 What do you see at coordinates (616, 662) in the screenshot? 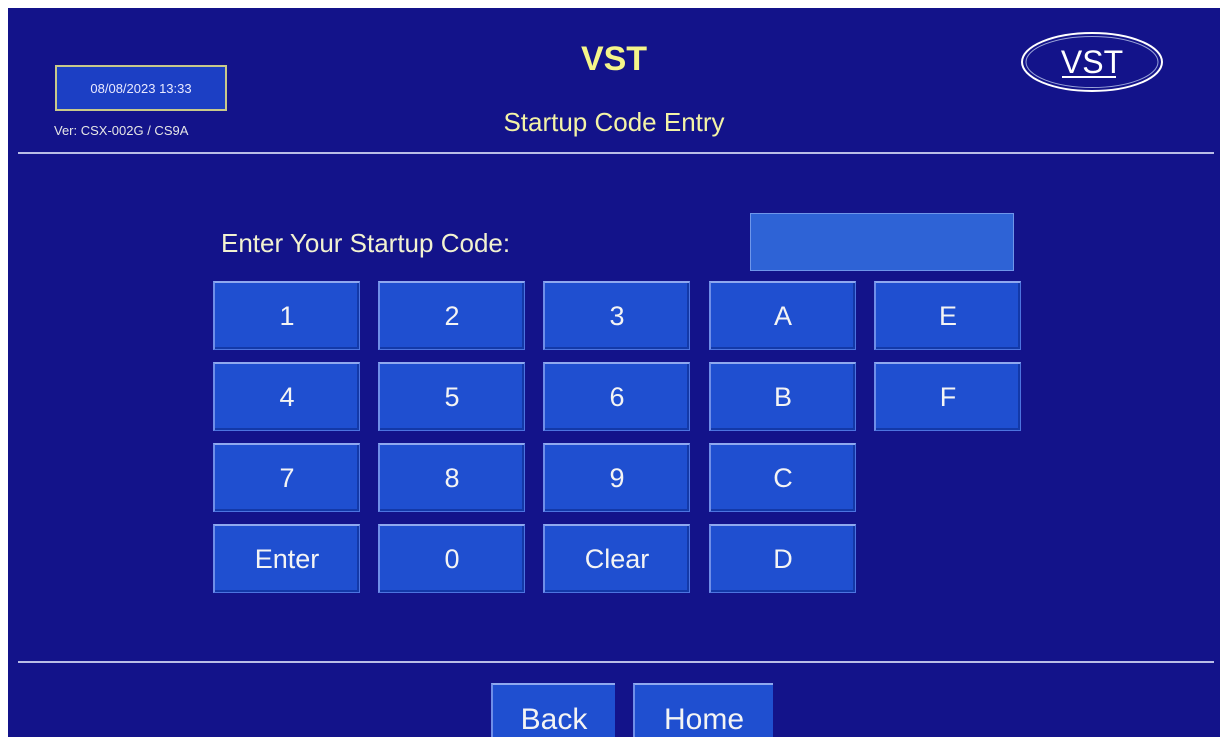
I see `footer-divider` at bounding box center [616, 662].